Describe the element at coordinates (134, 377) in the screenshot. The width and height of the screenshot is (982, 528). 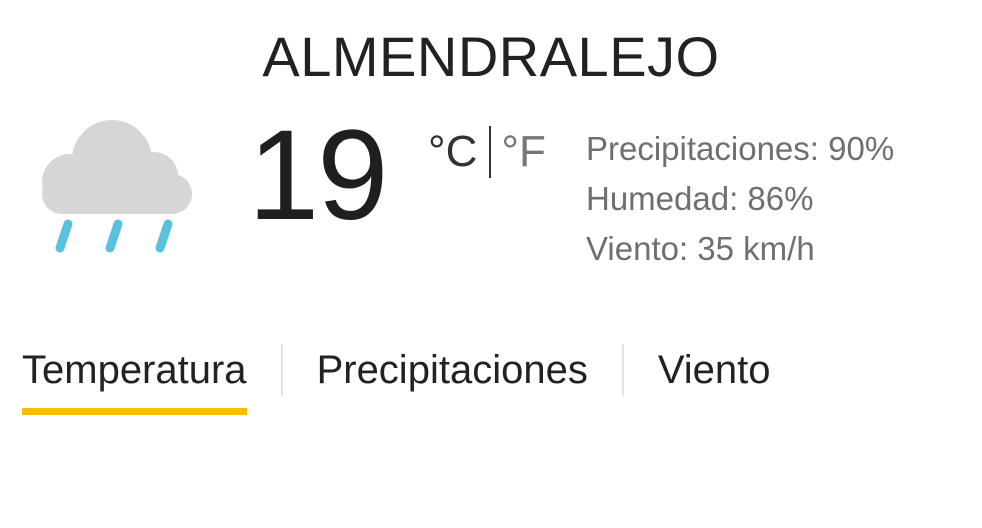
I see `tab-temperatura: Temperatura` at that location.